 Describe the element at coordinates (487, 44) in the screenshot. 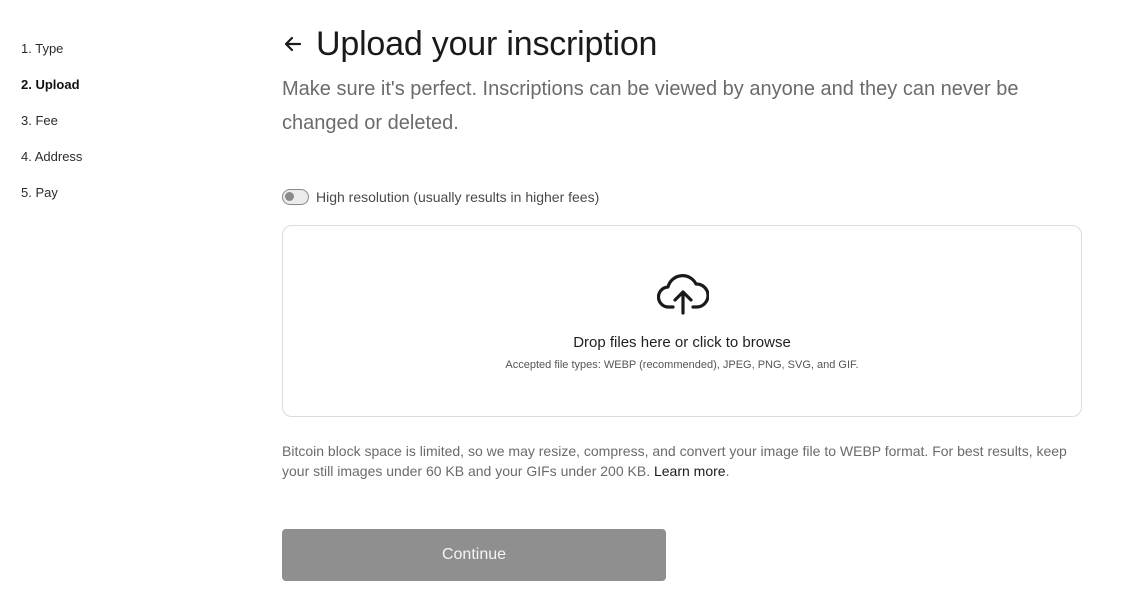

I see `page-title: Upload your inscription` at that location.